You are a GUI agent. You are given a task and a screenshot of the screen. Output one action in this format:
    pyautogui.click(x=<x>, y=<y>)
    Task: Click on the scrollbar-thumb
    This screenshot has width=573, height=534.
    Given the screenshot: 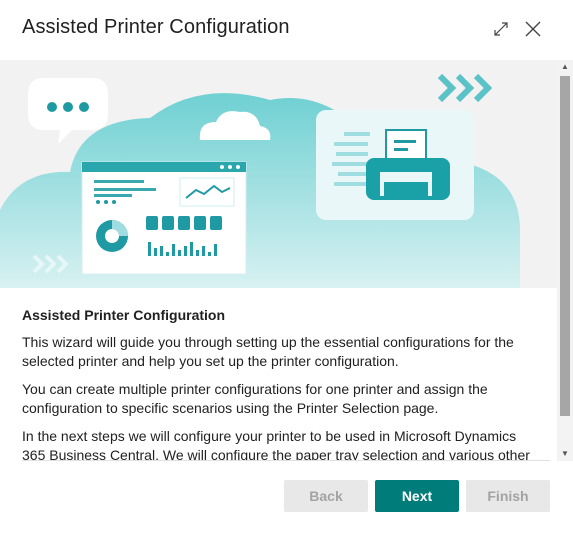 What is the action you would take?
    pyautogui.click(x=565, y=246)
    